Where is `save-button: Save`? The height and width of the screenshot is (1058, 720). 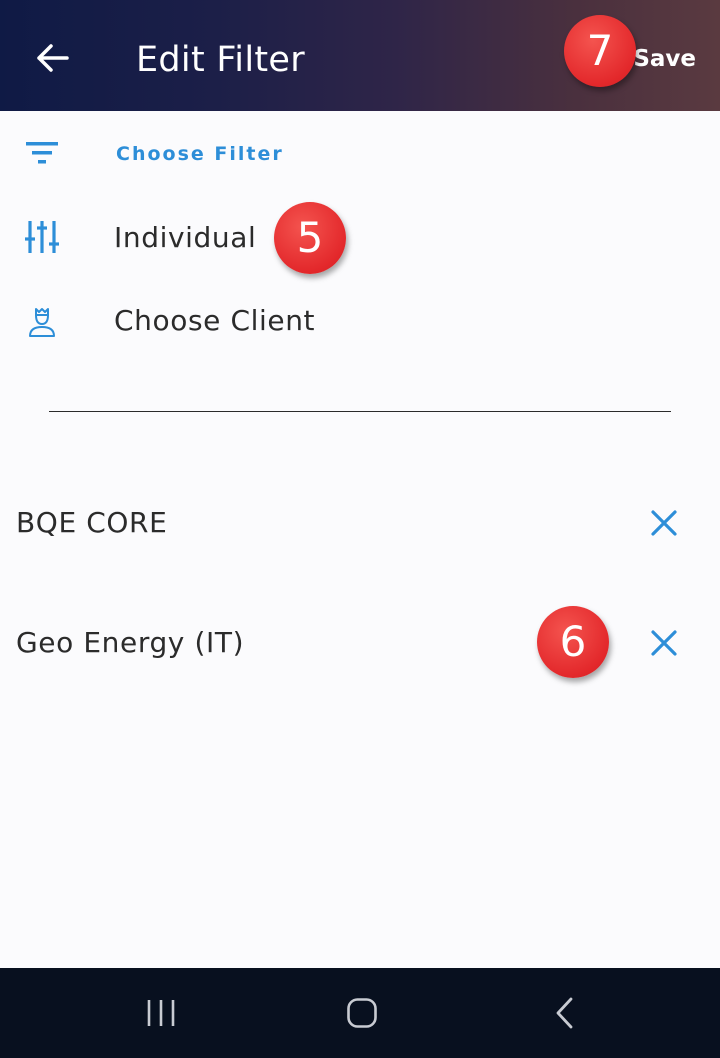 save-button: Save is located at coordinates (664, 59).